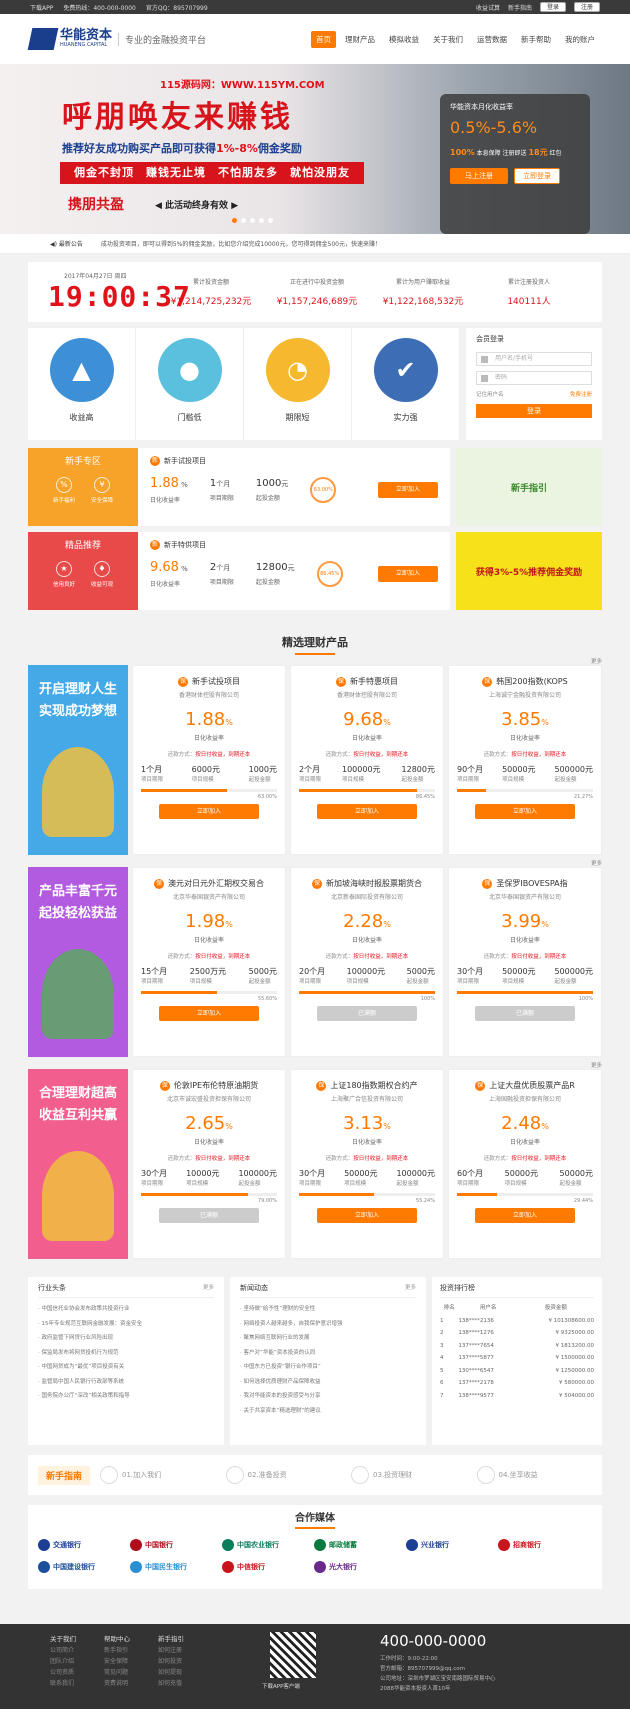 This screenshot has width=630, height=1709. What do you see at coordinates (262, 1545) in the screenshot?
I see `partner-logo: 中国农业银行` at bounding box center [262, 1545].